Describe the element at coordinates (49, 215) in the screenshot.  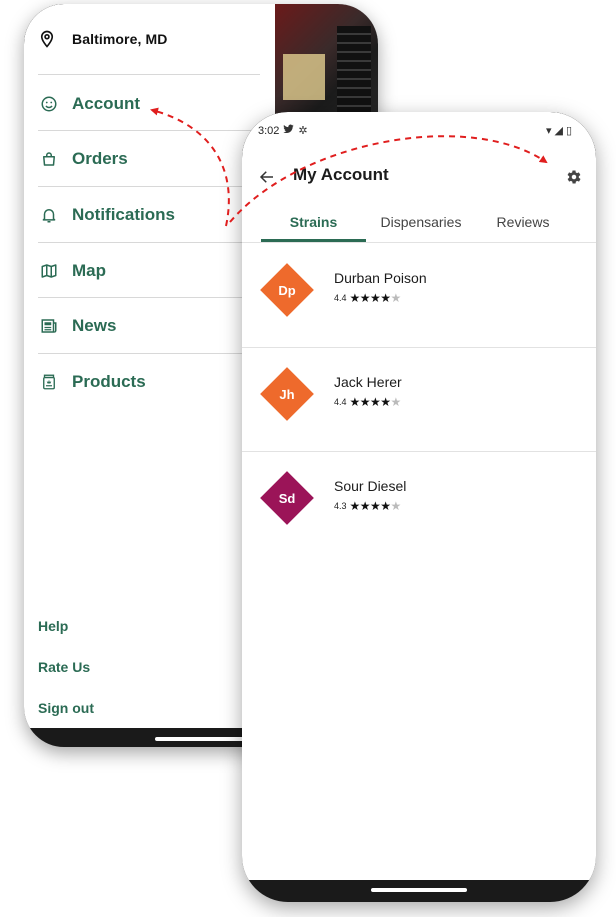
I see `bell-icon` at that location.